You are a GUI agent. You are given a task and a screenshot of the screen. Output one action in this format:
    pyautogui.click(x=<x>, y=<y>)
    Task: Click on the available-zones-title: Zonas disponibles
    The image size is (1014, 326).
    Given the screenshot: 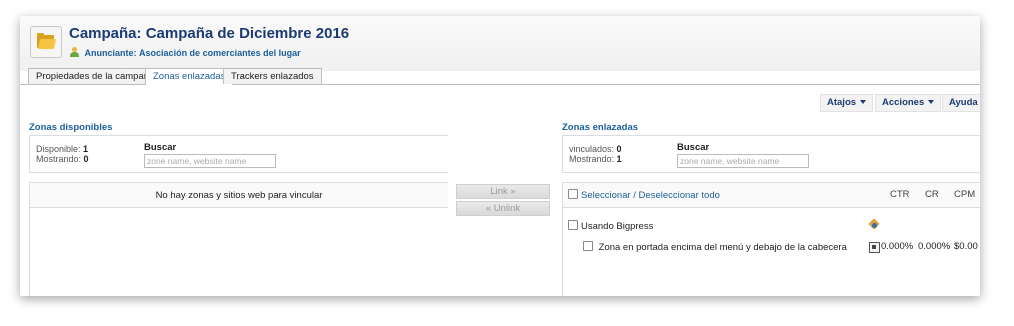 What is the action you would take?
    pyautogui.click(x=71, y=127)
    